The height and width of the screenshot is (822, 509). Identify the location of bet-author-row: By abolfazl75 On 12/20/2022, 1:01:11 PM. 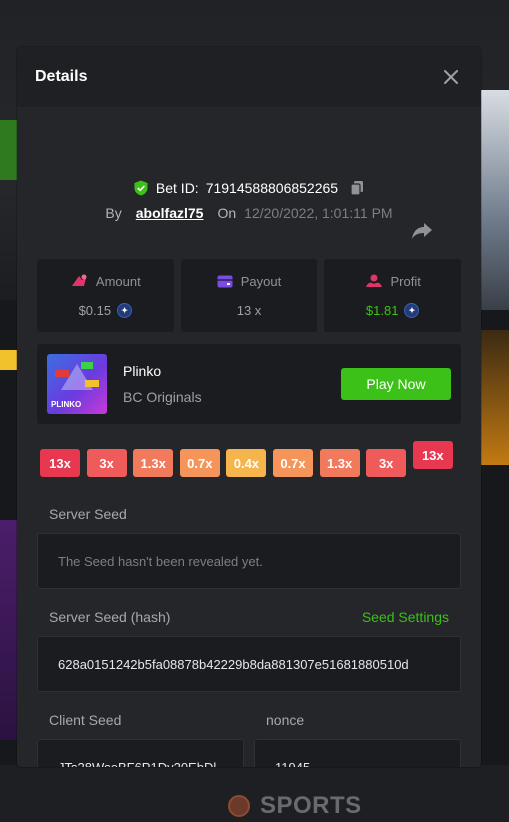
(249, 213).